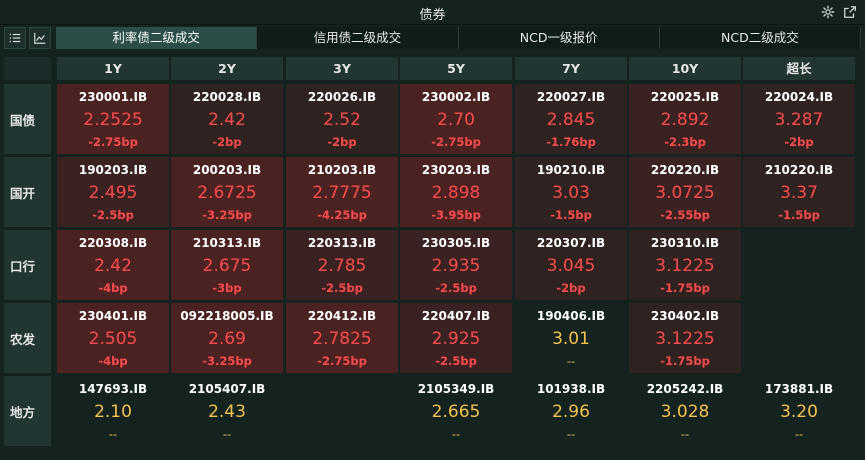 Image resolution: width=865 pixels, height=460 pixels. I want to click on bond-code: 220027.IB, so click(571, 97).